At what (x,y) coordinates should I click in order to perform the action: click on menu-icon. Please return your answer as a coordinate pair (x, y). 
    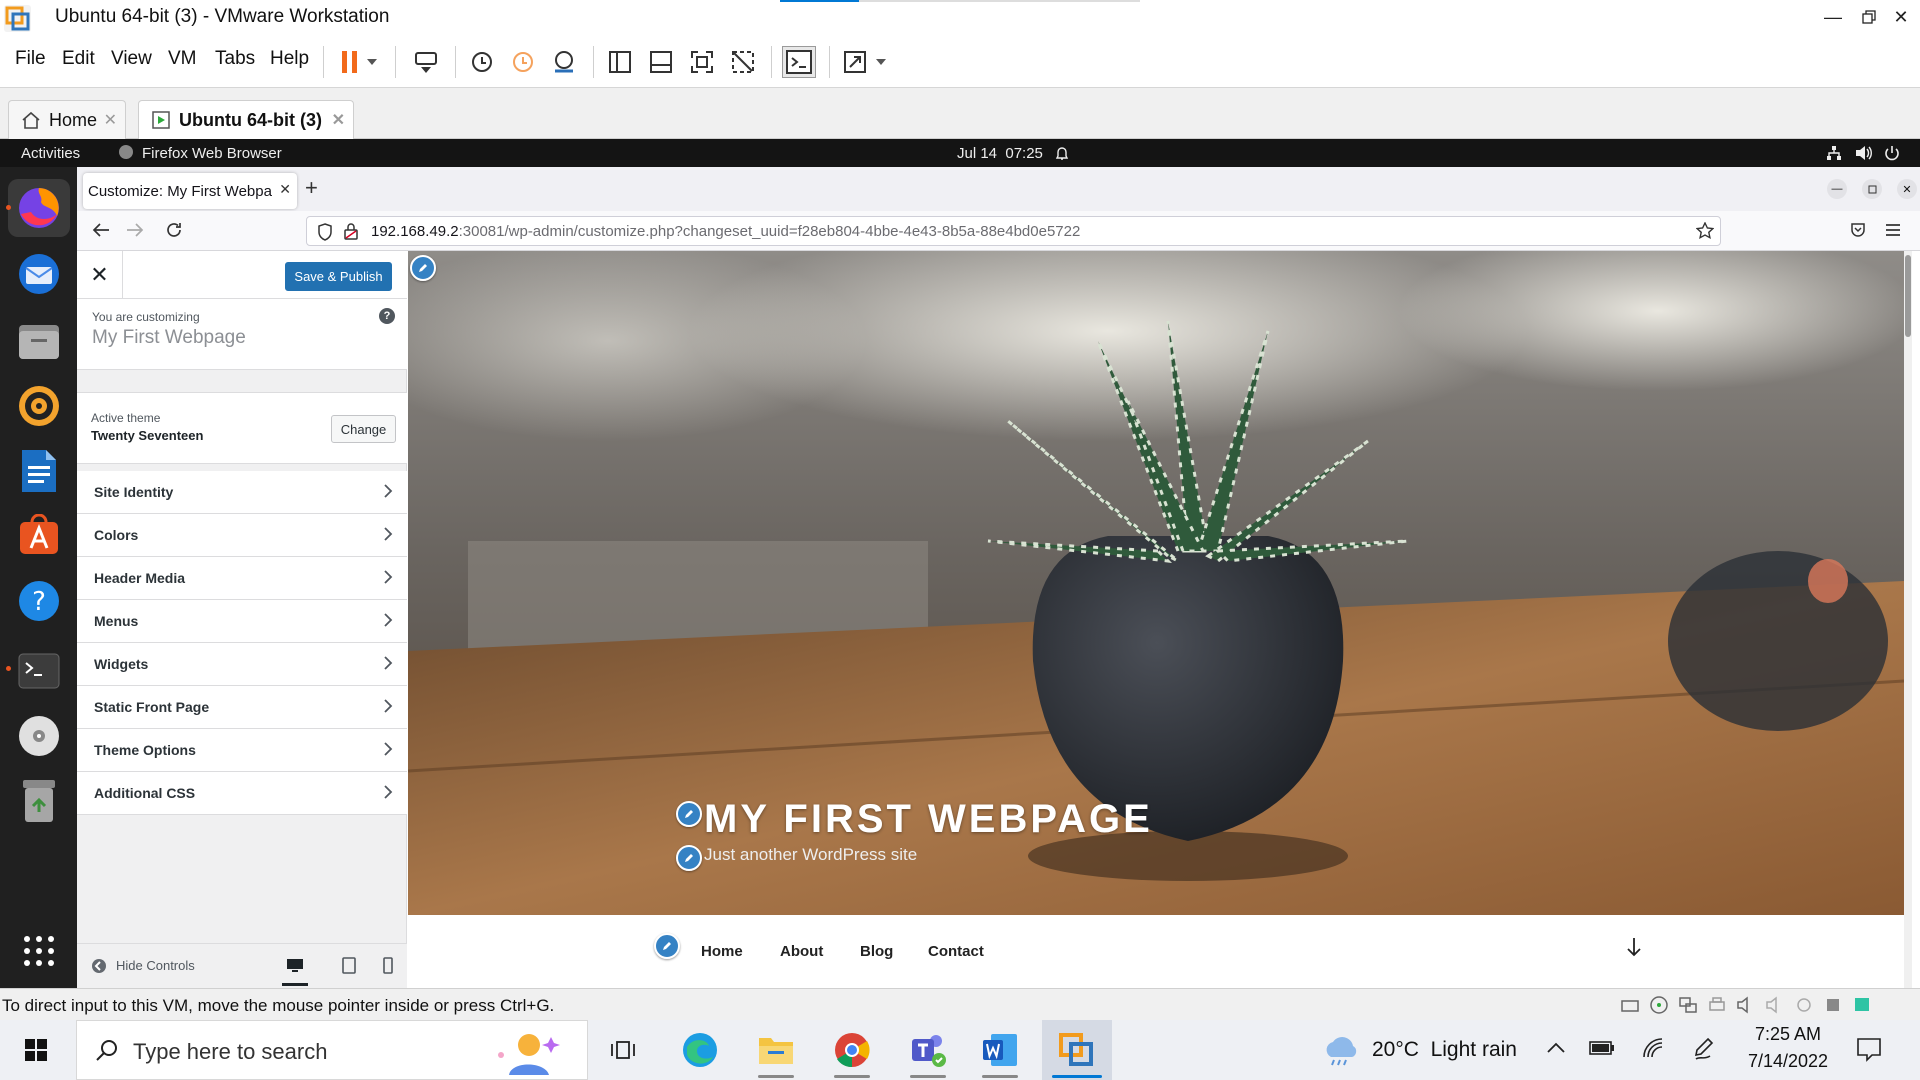
    Looking at the image, I should click on (1893, 230).